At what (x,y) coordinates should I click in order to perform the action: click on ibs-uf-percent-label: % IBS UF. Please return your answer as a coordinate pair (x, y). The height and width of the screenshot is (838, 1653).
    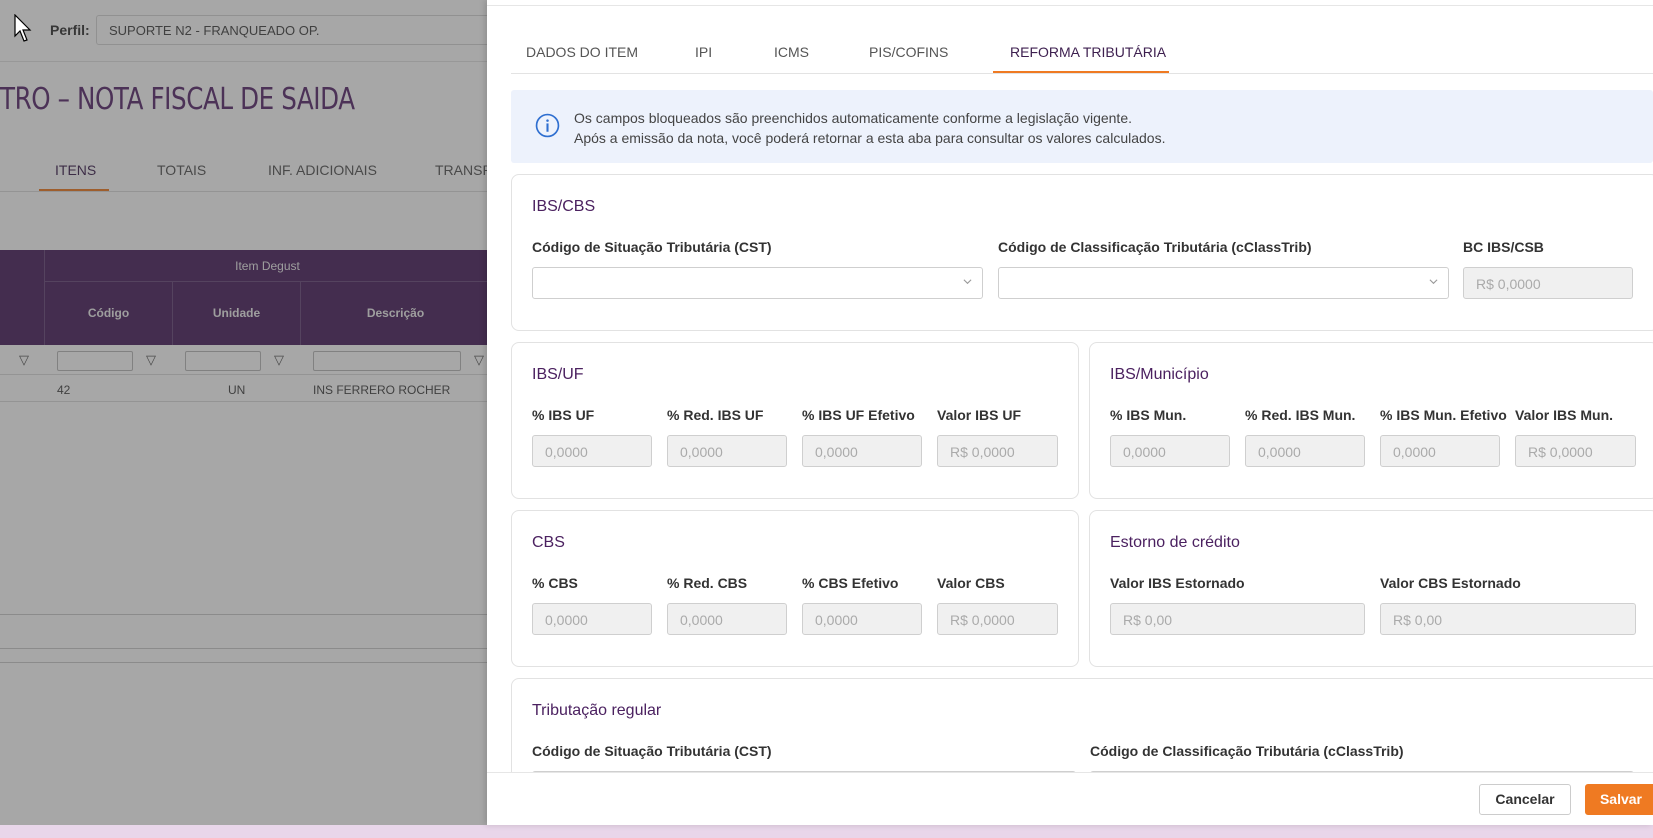
    Looking at the image, I should click on (563, 415).